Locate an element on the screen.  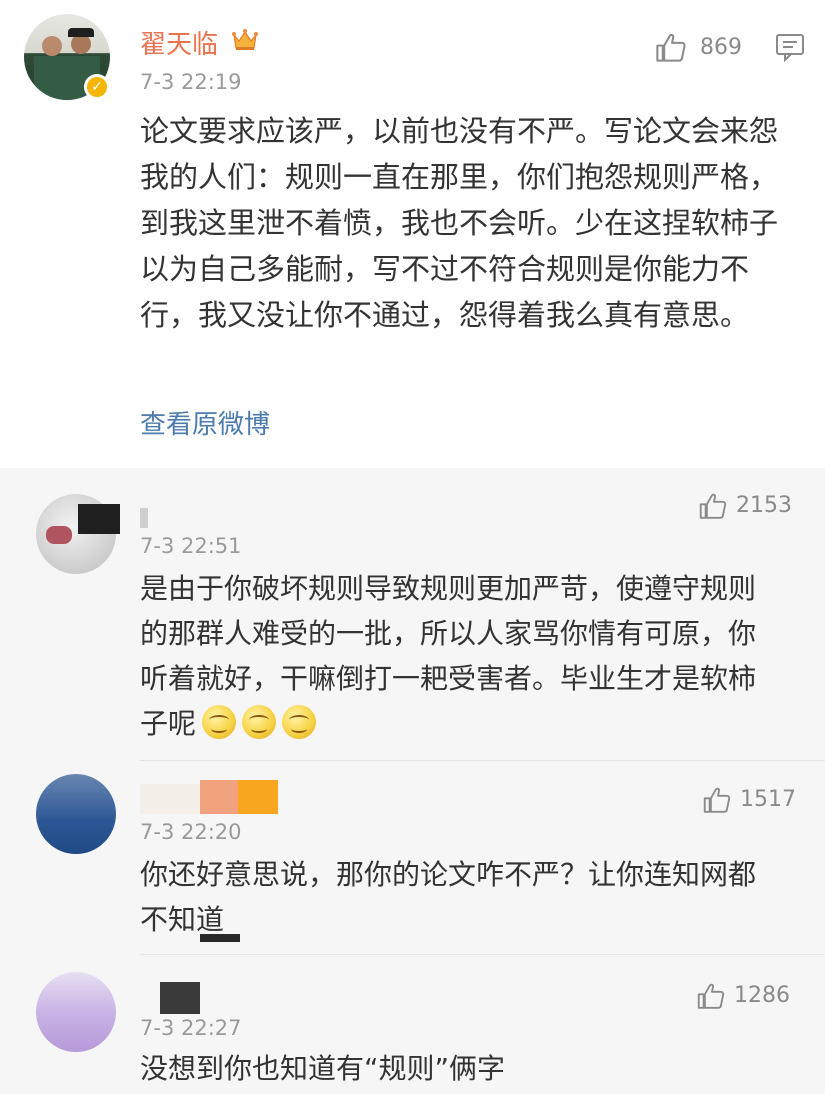
like-button: 2153 is located at coordinates (745, 505).